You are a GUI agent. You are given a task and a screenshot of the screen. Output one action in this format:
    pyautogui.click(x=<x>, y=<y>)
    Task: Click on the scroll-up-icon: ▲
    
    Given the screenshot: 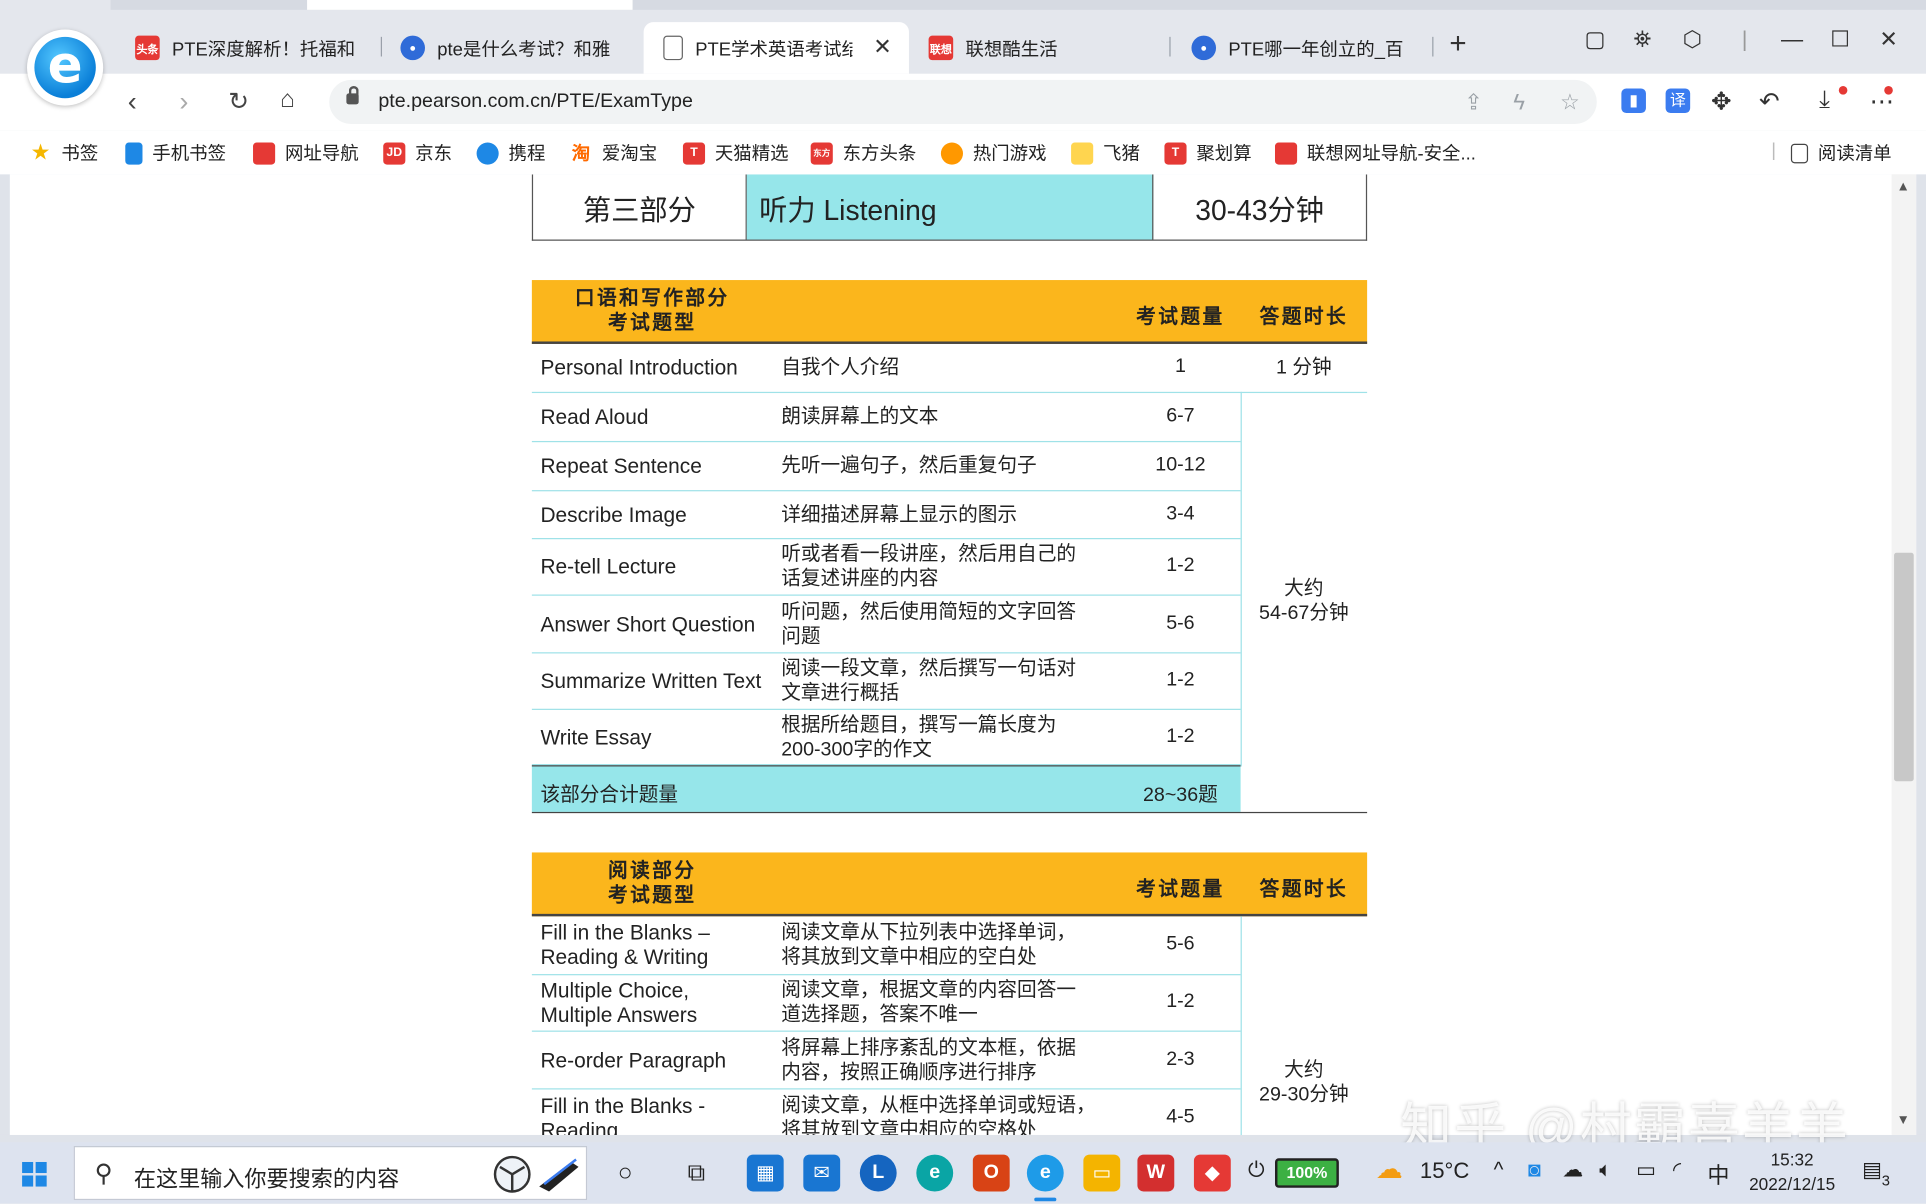 What is the action you would take?
    pyautogui.click(x=1903, y=186)
    